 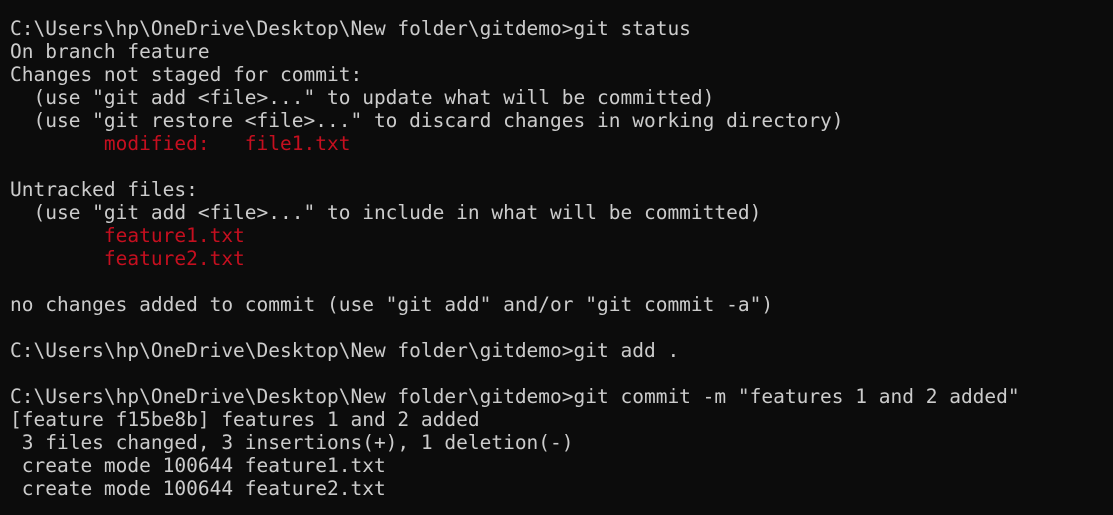 What do you see at coordinates (127, 258) in the screenshot?
I see `untracked-file-line: feature2.txt` at bounding box center [127, 258].